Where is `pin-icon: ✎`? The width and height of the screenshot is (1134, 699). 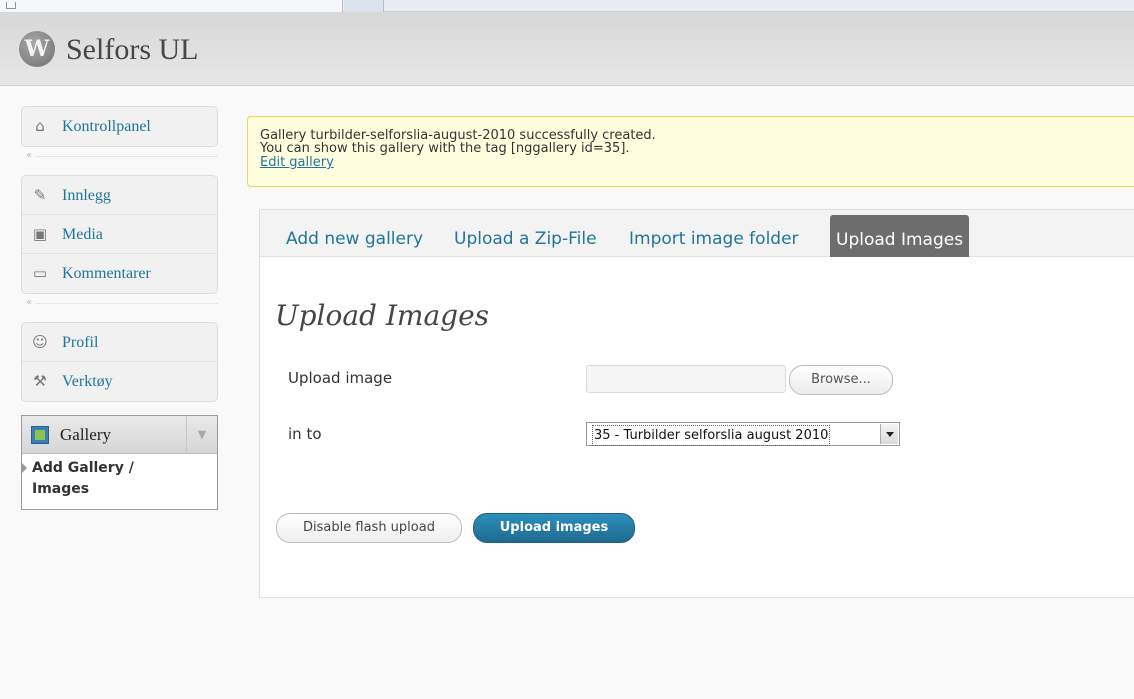
pin-icon: ✎ is located at coordinates (40, 195).